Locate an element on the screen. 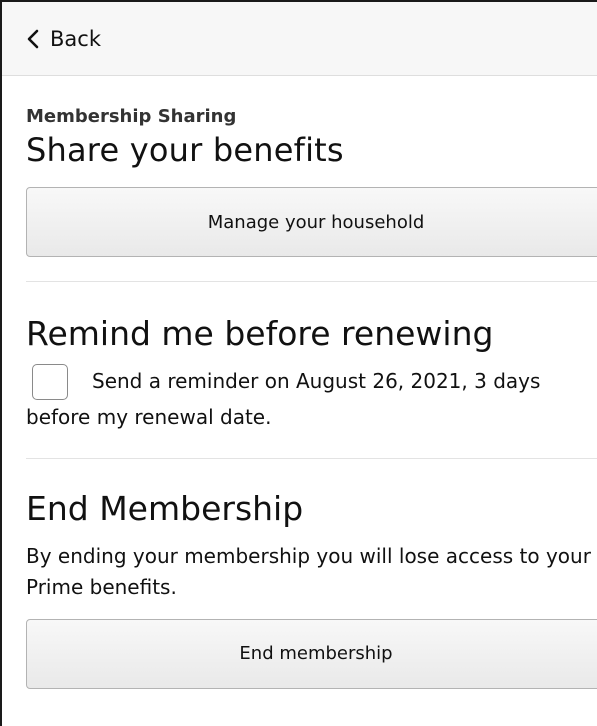 Image resolution: width=597 pixels, height=726 pixels. share-benefits-heading: Share your benefits is located at coordinates (185, 150).